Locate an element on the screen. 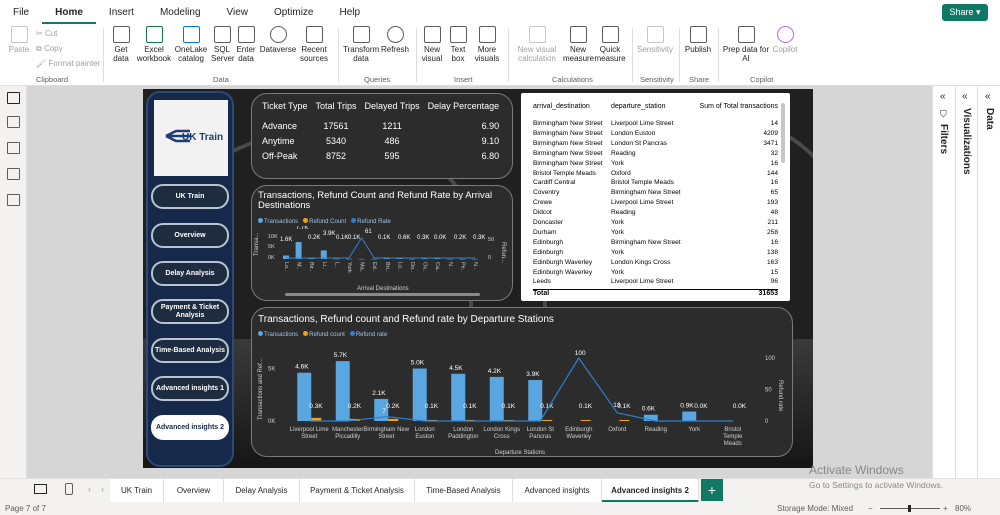 The height and width of the screenshot is (515, 1000). table-row: Cardiff Central Bristol Temple Meads 16 is located at coordinates (655, 184).